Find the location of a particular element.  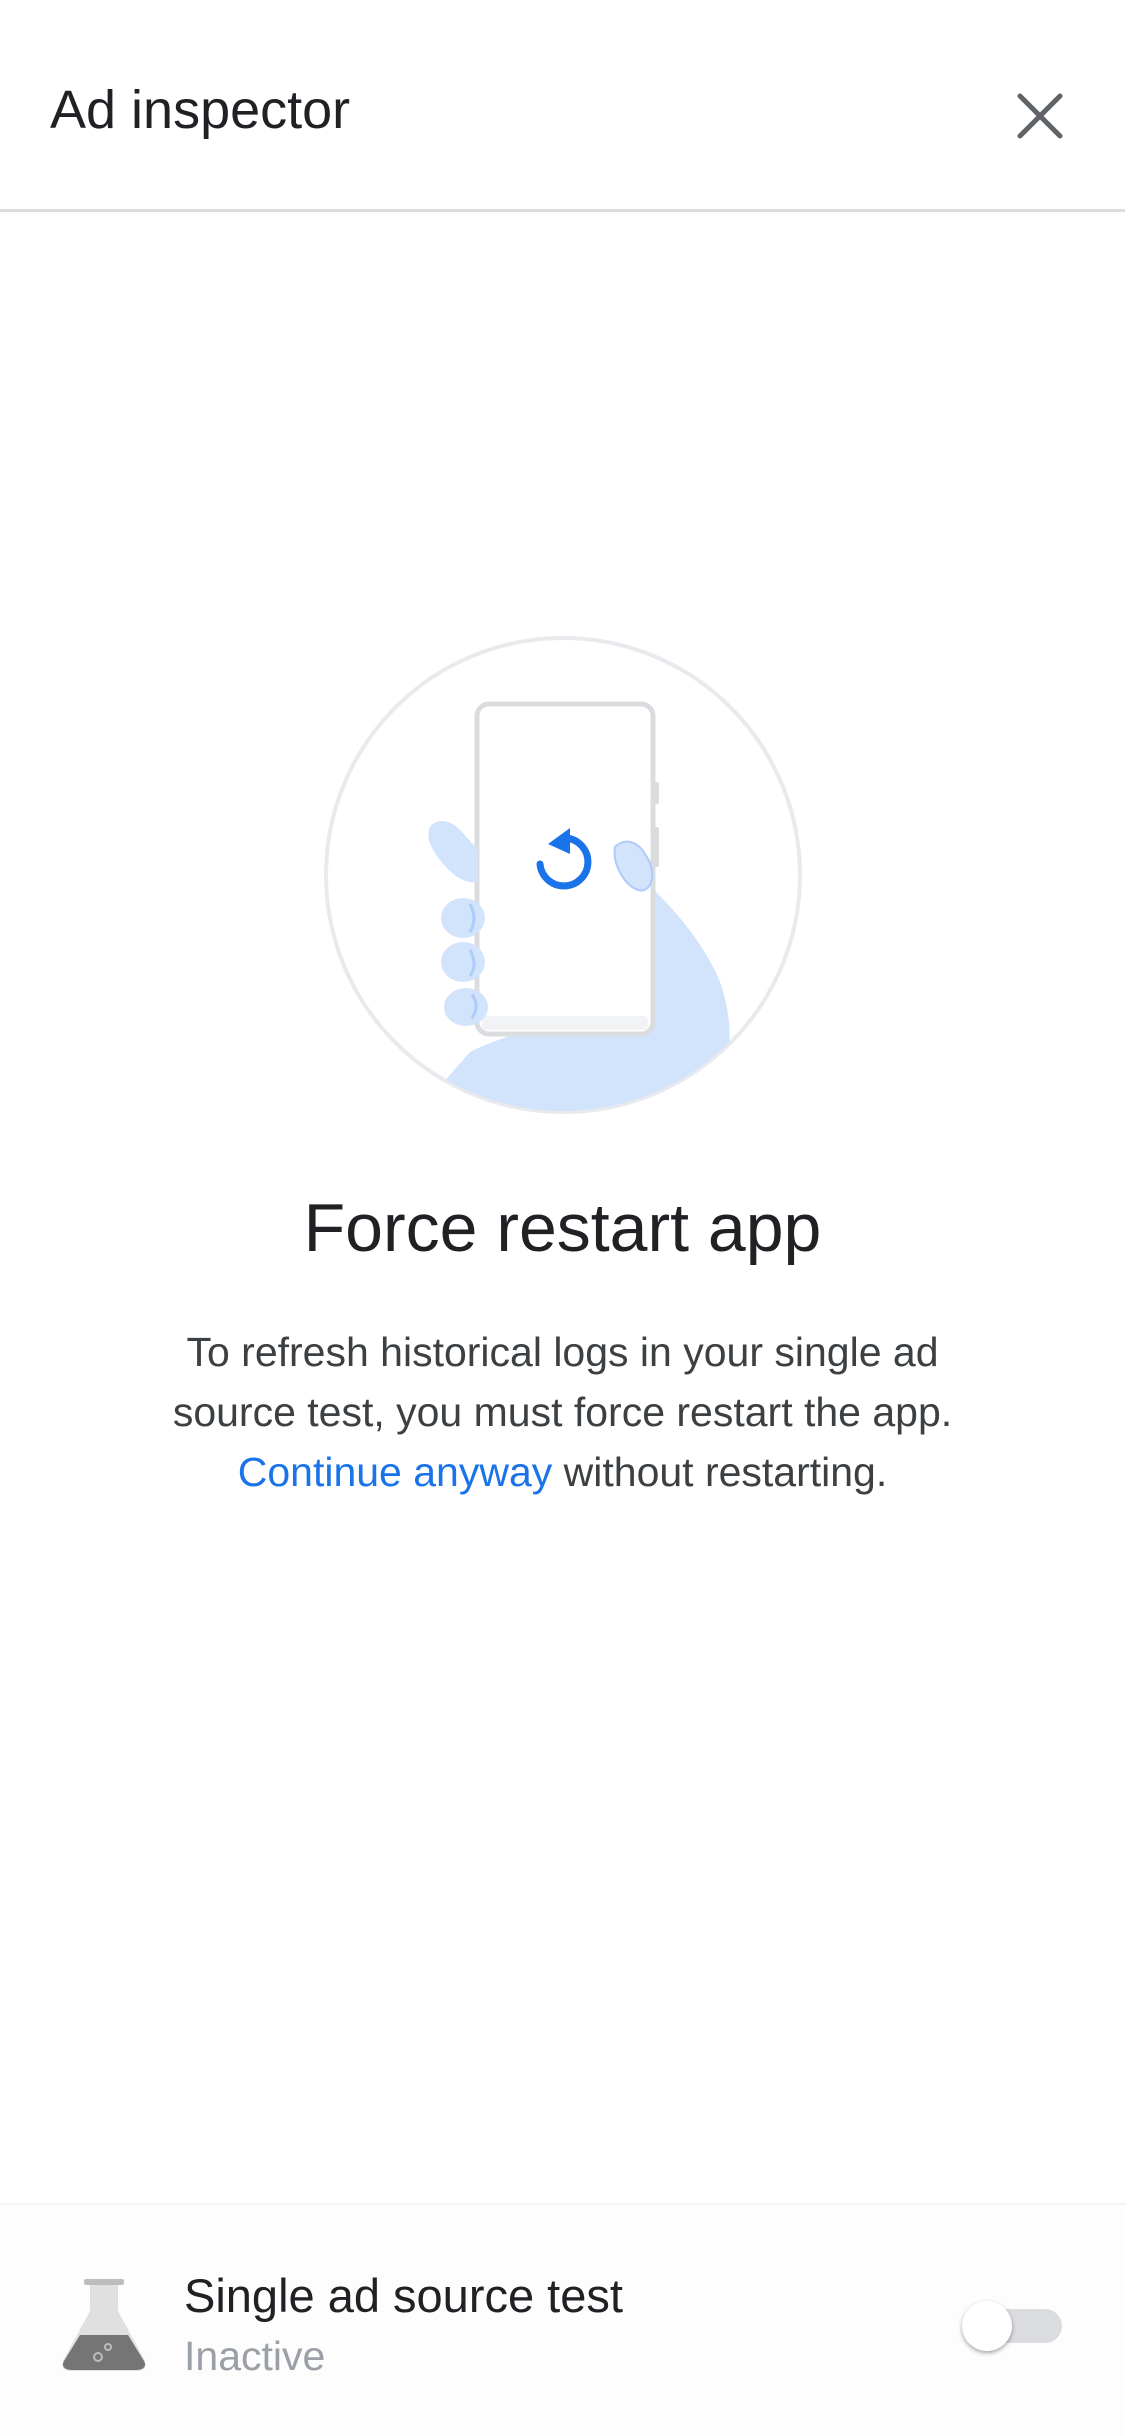

headline: Force restart app is located at coordinates (562, 1228).